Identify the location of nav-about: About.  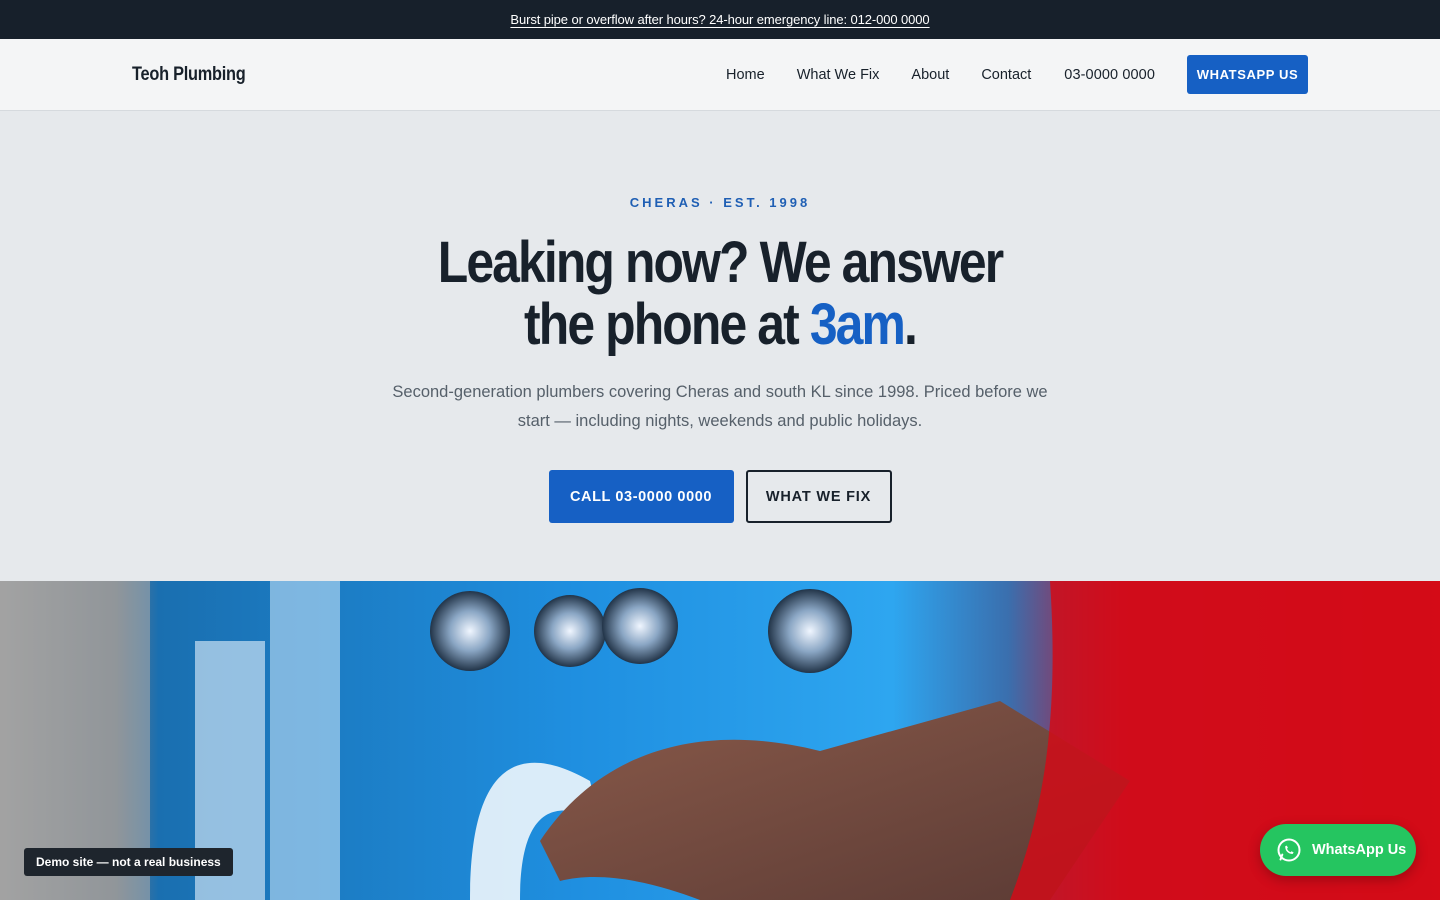
(930, 75).